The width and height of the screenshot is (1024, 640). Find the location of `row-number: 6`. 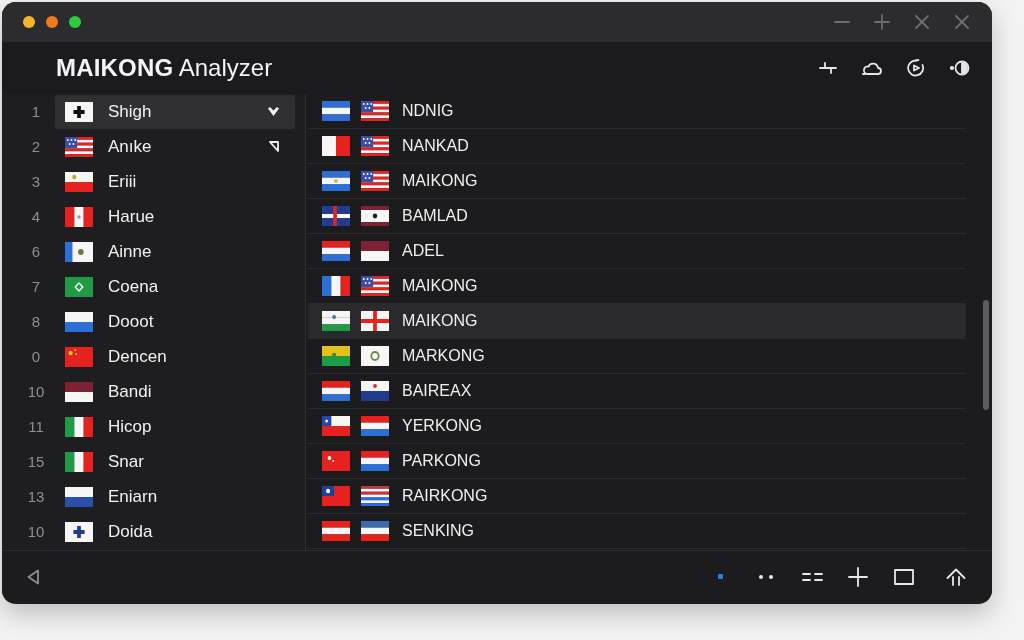

row-number: 6 is located at coordinates (36, 251).